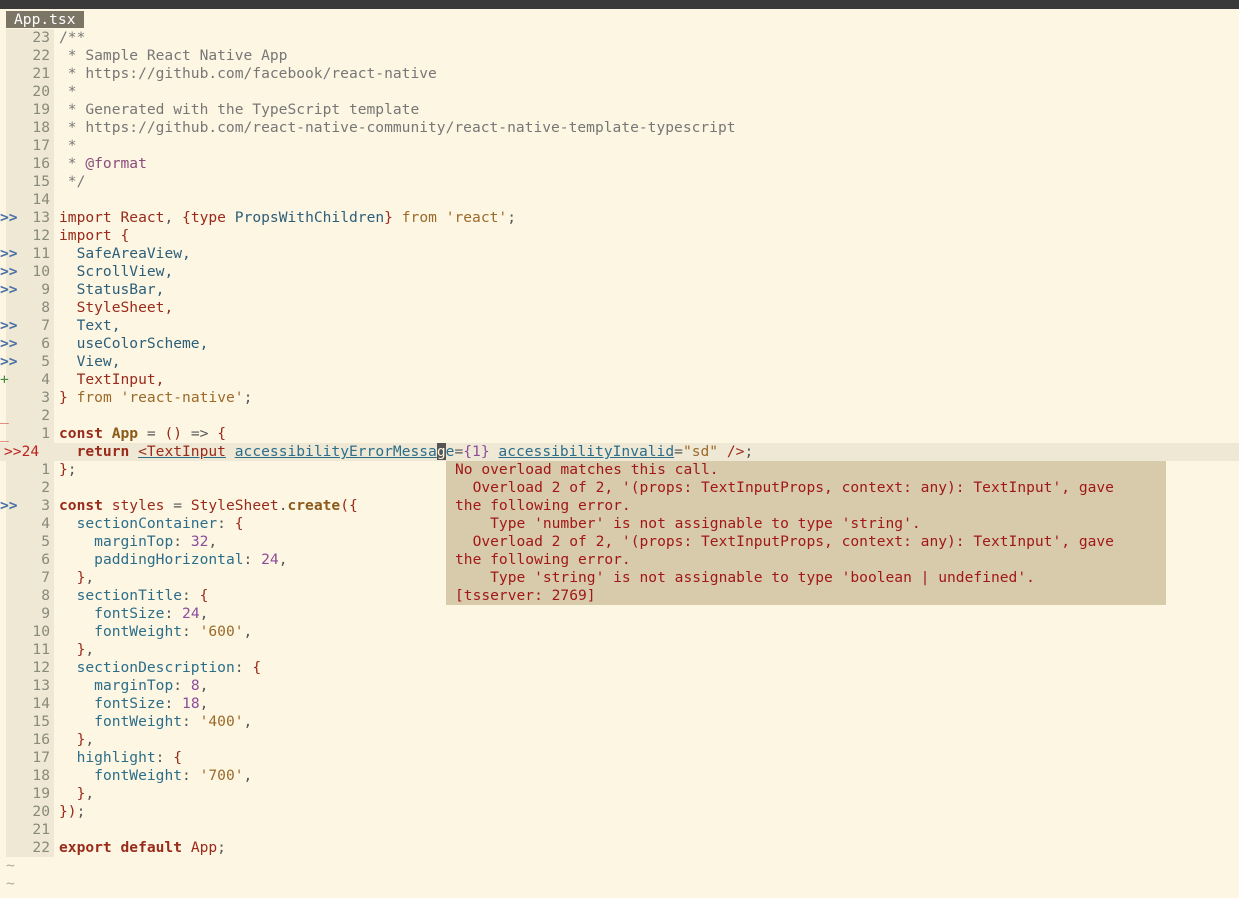  I want to click on code-text: *, so click(68, 145).